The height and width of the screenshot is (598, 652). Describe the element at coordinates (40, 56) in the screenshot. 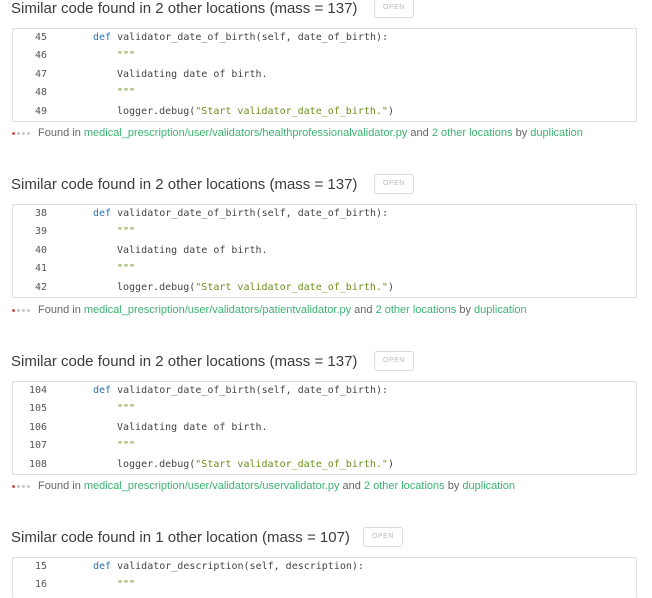

I see `line-number: 46` at that location.